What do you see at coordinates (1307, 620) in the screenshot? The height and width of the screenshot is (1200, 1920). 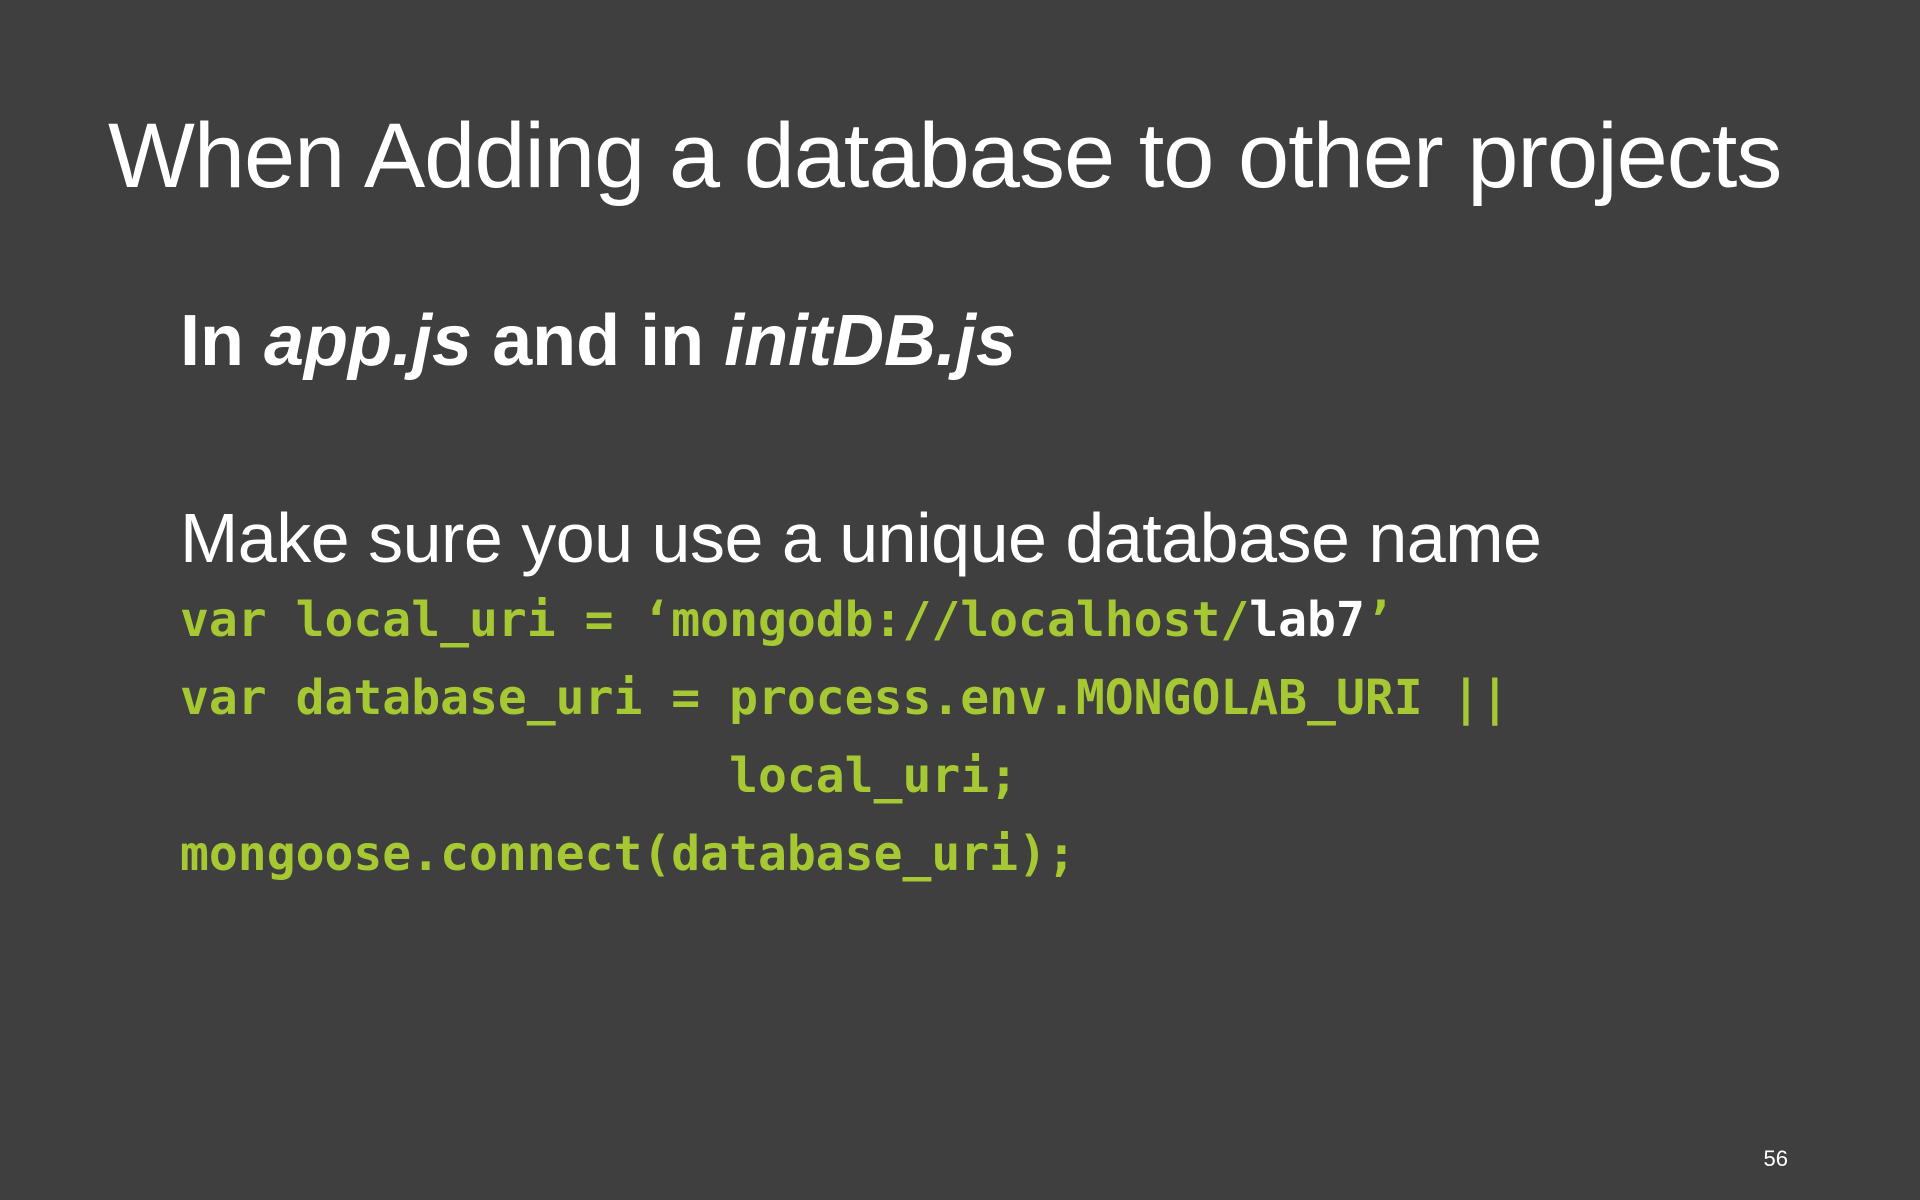 I see `code-database-name: lab7` at bounding box center [1307, 620].